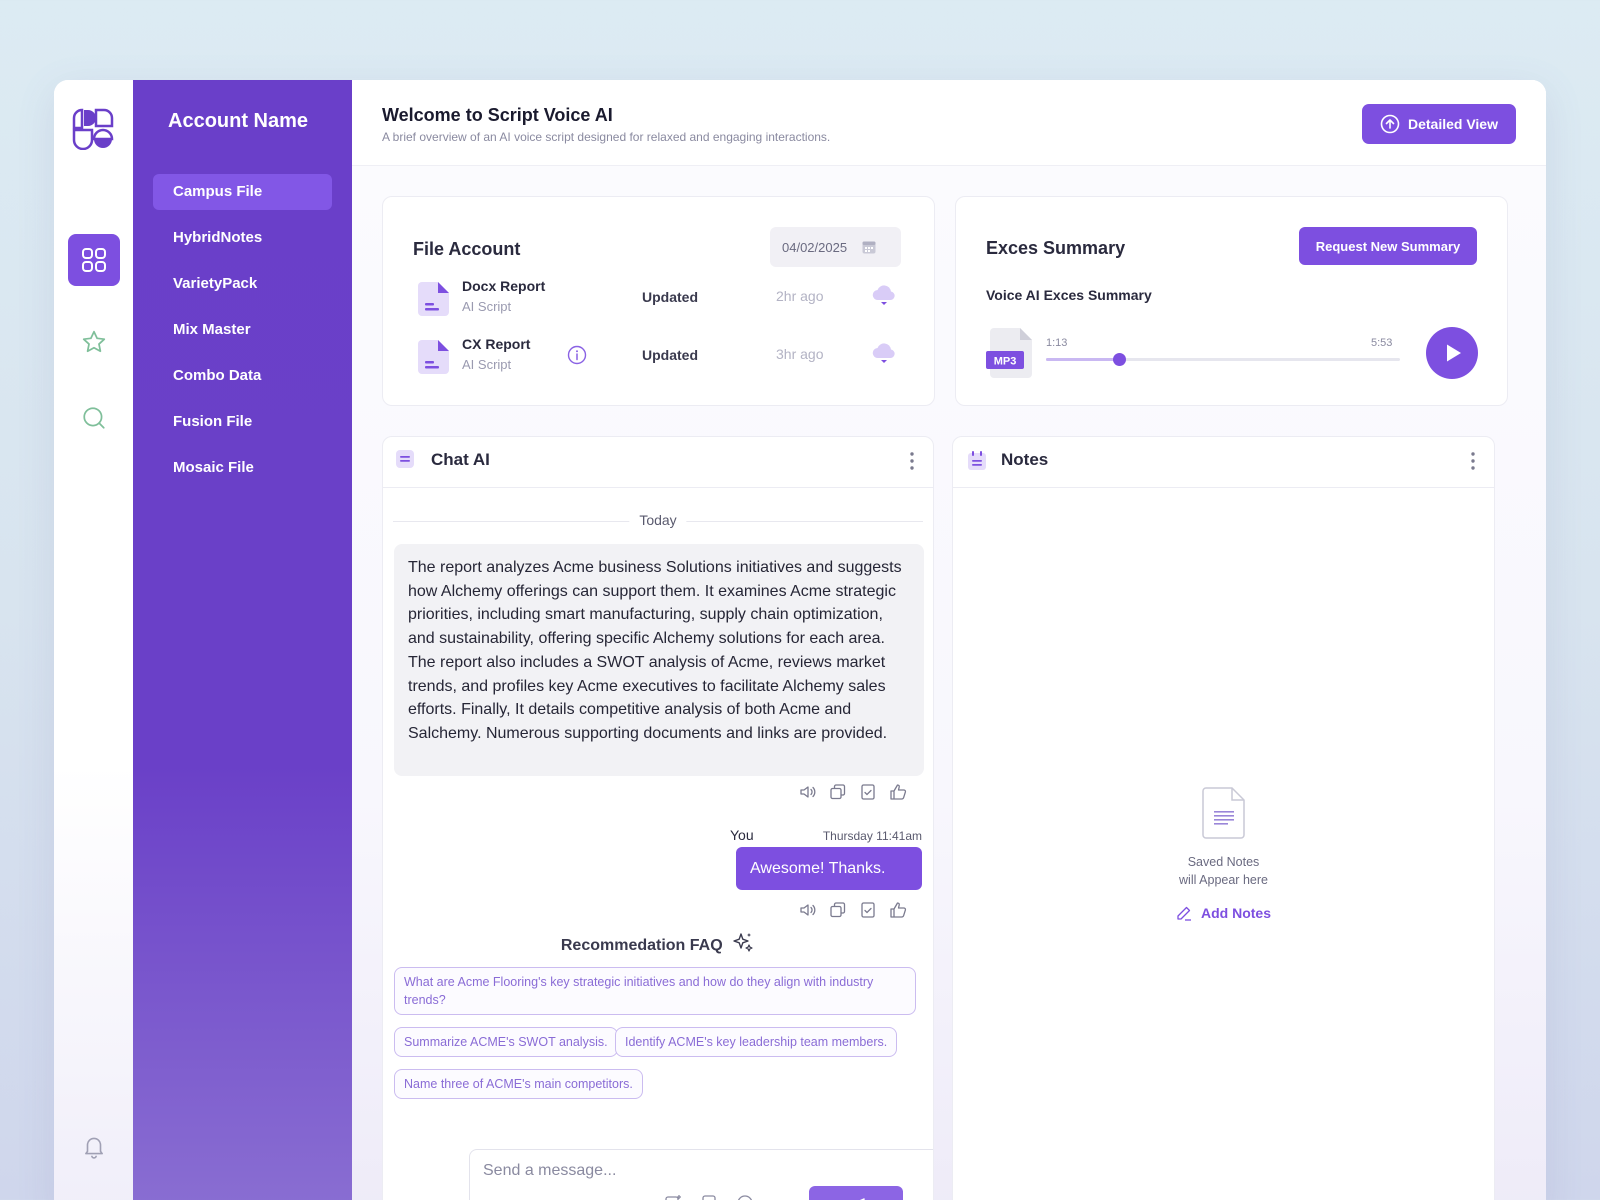  I want to click on sparkle-icon, so click(743, 942).